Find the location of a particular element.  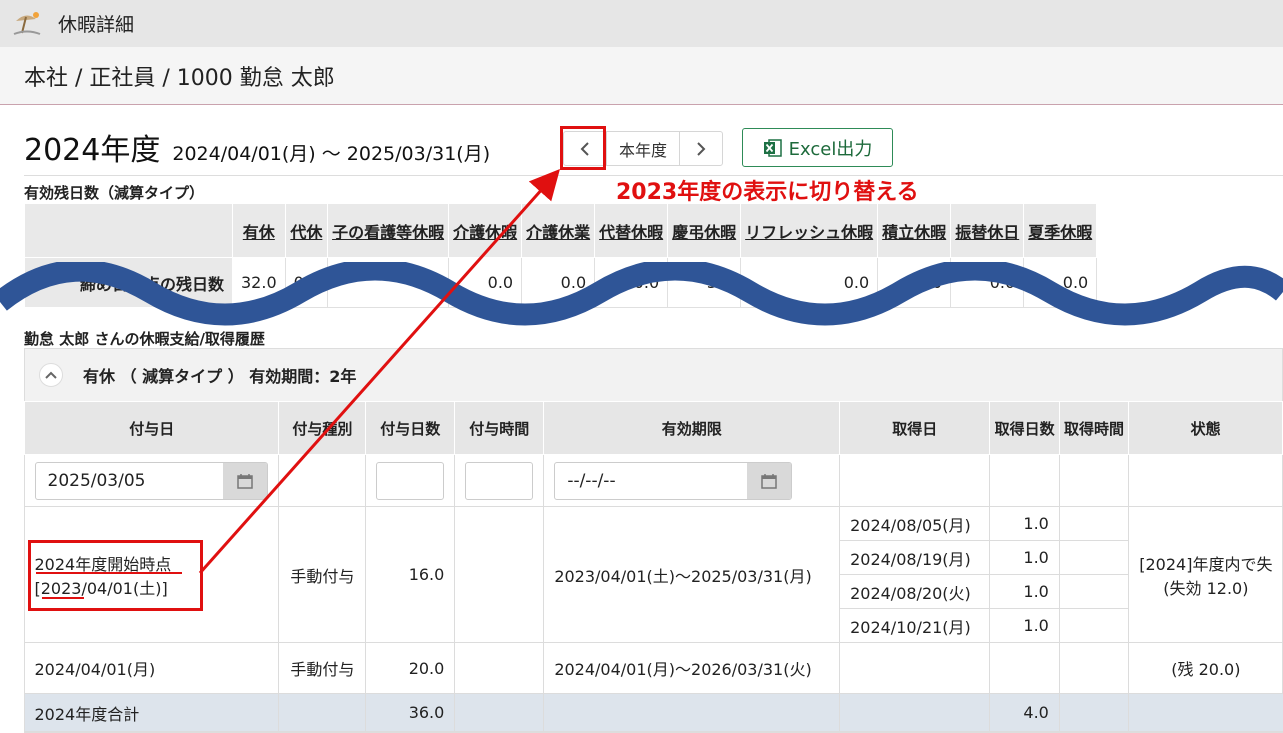

total-grant-days: 36.0 is located at coordinates (410, 712).